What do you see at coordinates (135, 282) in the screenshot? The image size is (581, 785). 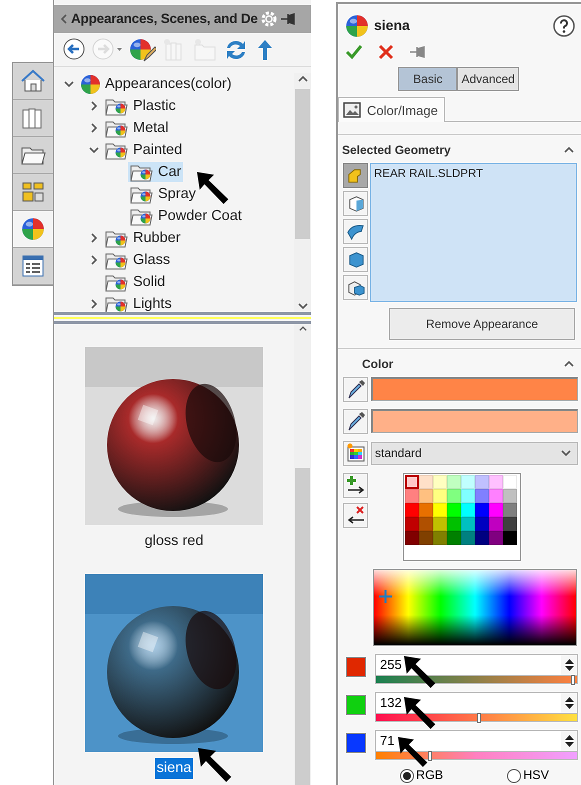 I see `tree-item: Solid` at bounding box center [135, 282].